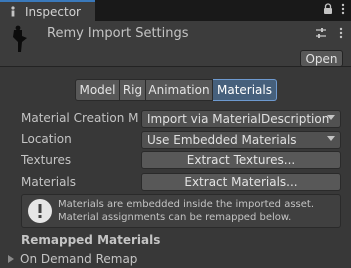  Describe the element at coordinates (222, 140) in the screenshot. I see `dropdown-value: Use Embedded Materials` at that location.